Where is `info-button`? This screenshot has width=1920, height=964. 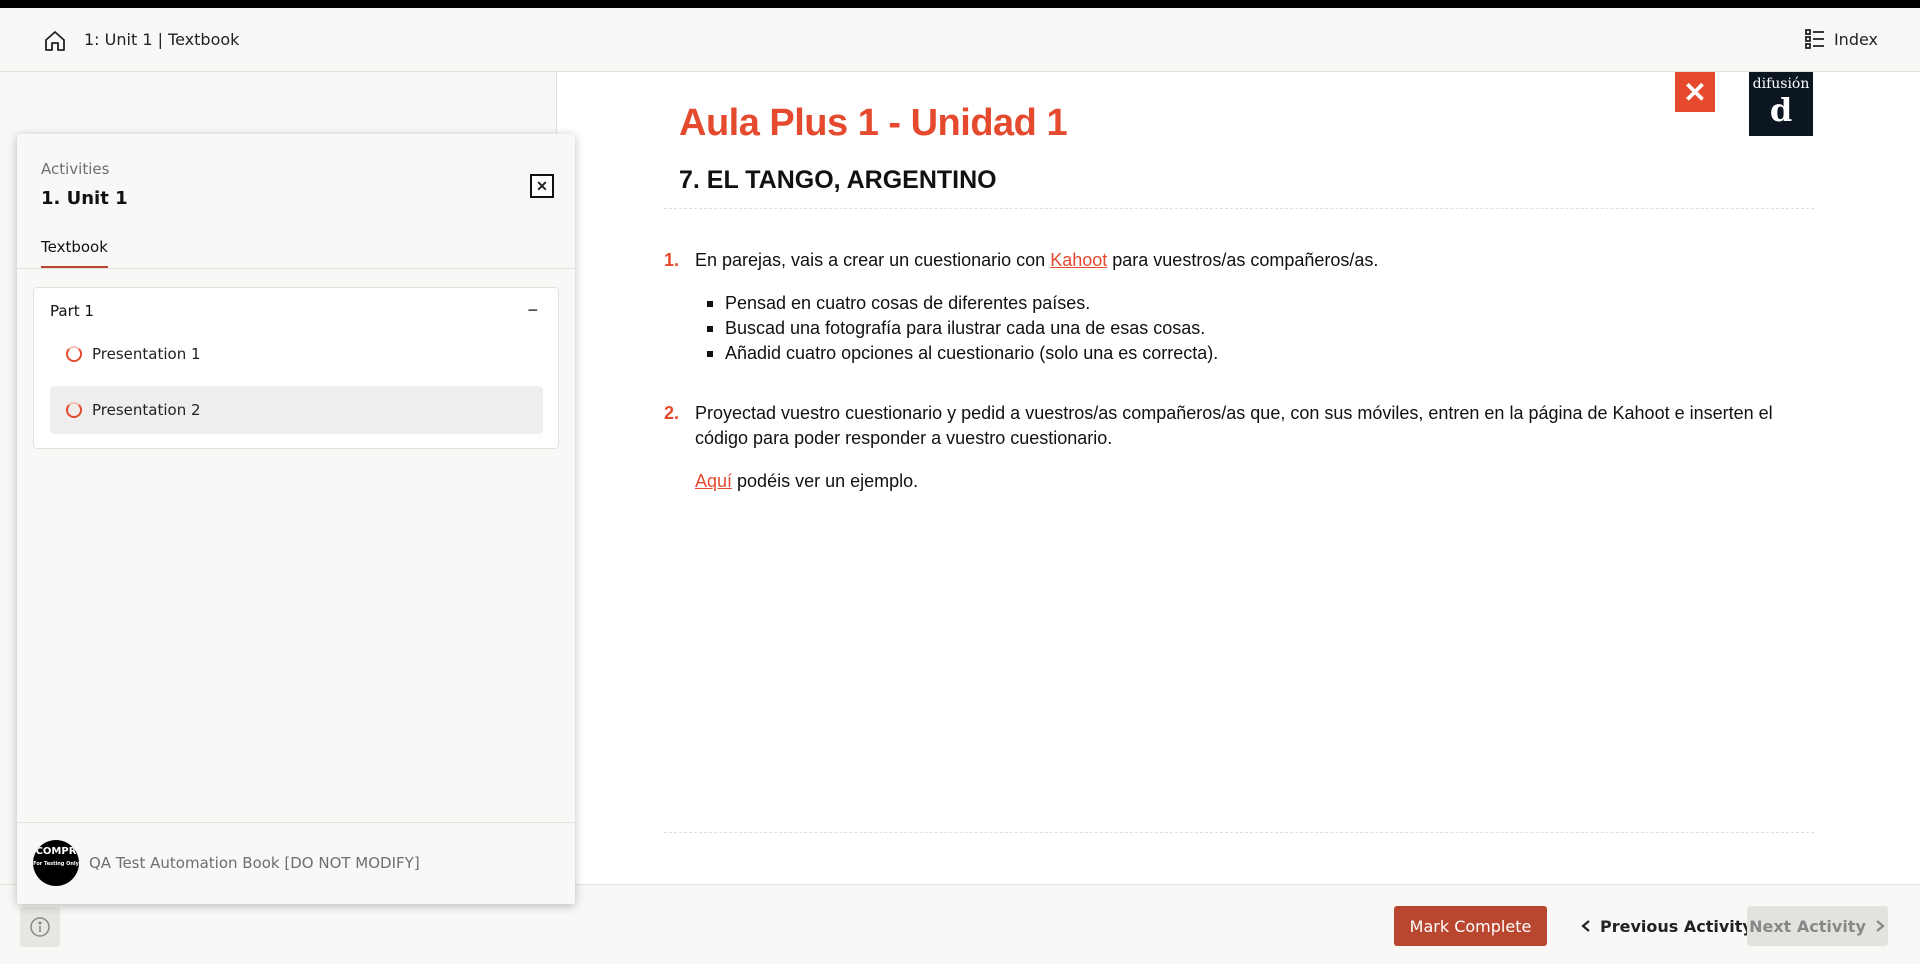 info-button is located at coordinates (40, 927).